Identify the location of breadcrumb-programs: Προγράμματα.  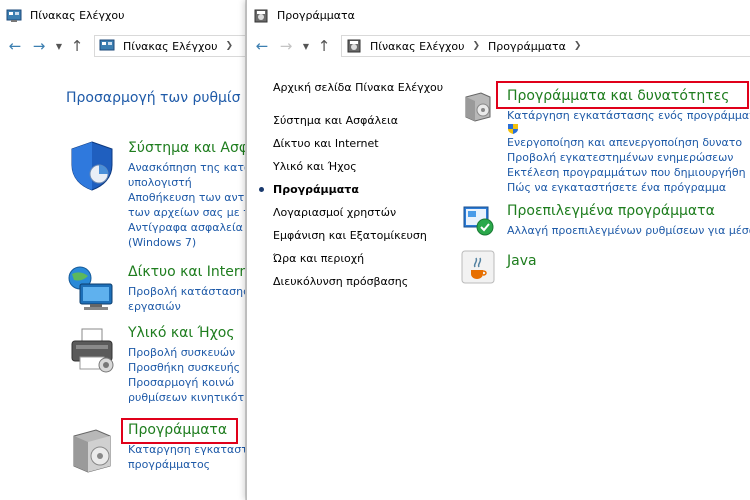
(527, 46).